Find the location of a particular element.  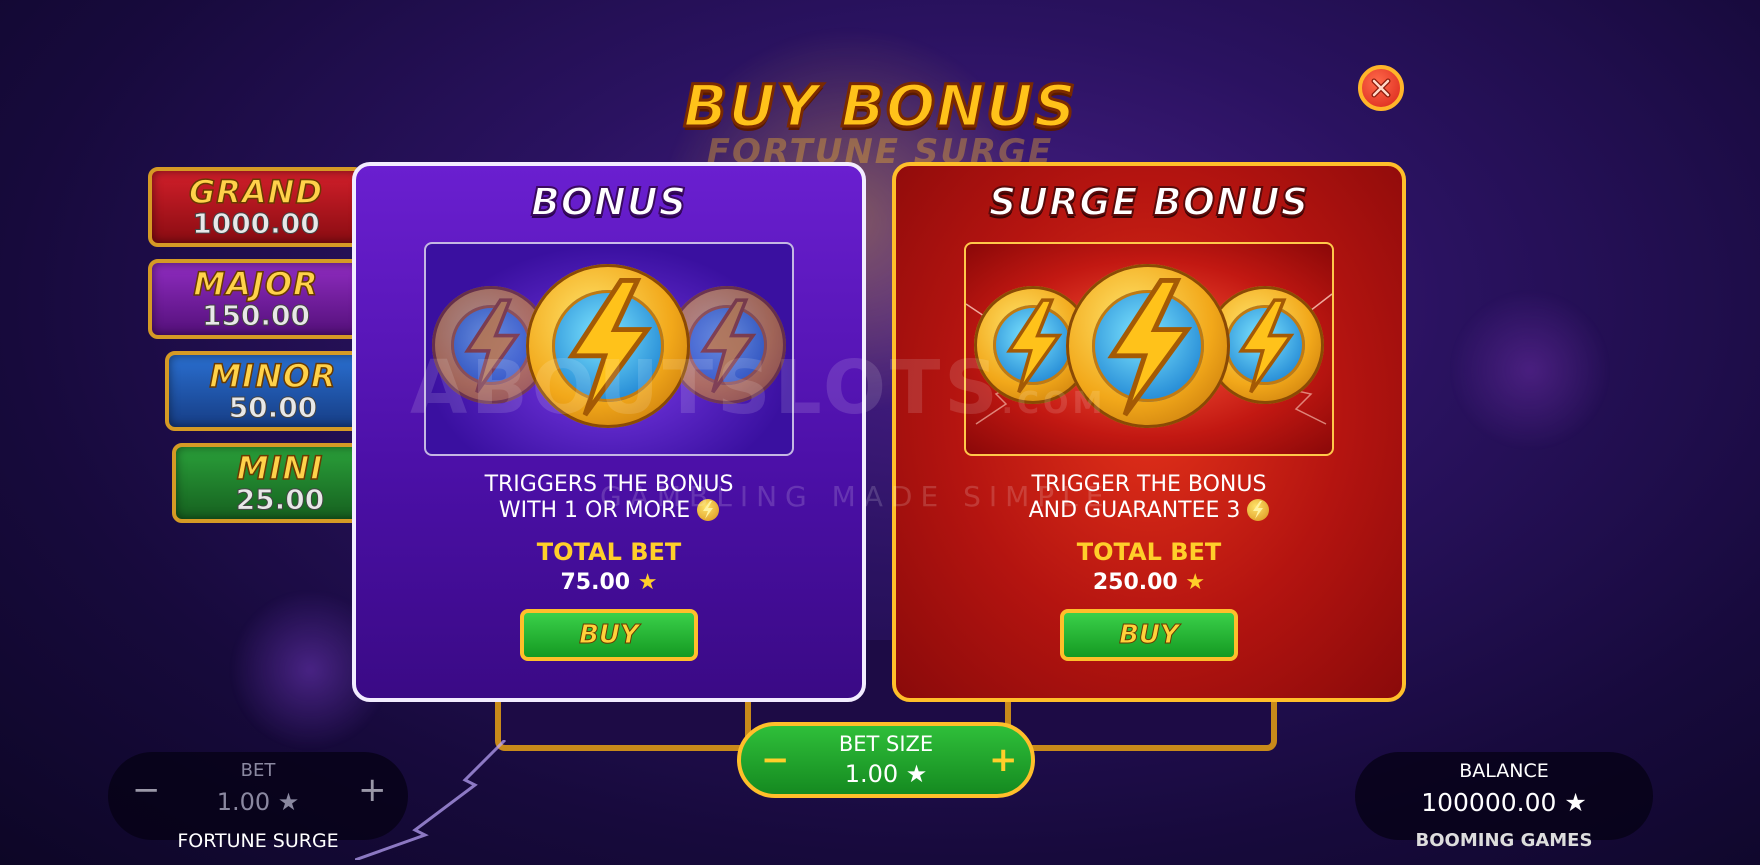

jackpot-grand: GRAND 1000.00 is located at coordinates (256, 207).